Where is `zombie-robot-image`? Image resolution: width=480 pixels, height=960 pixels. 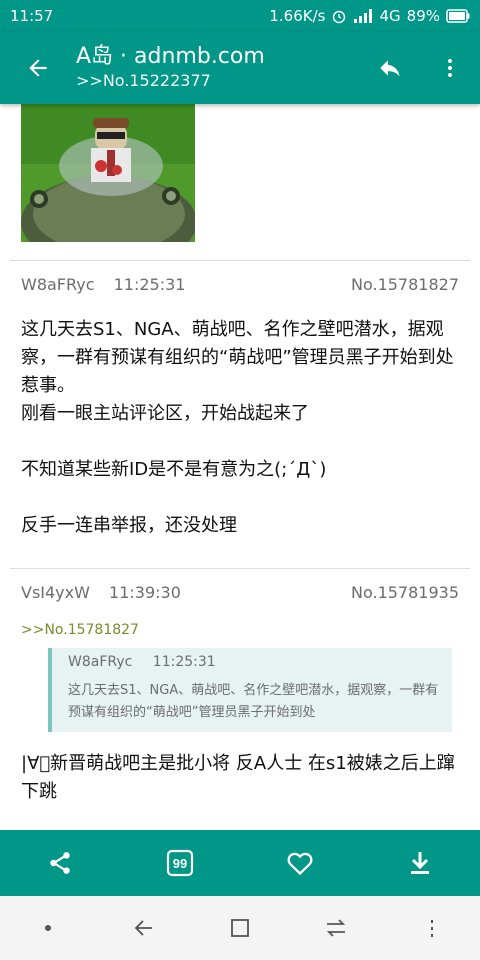 zombie-robot-image is located at coordinates (108, 173).